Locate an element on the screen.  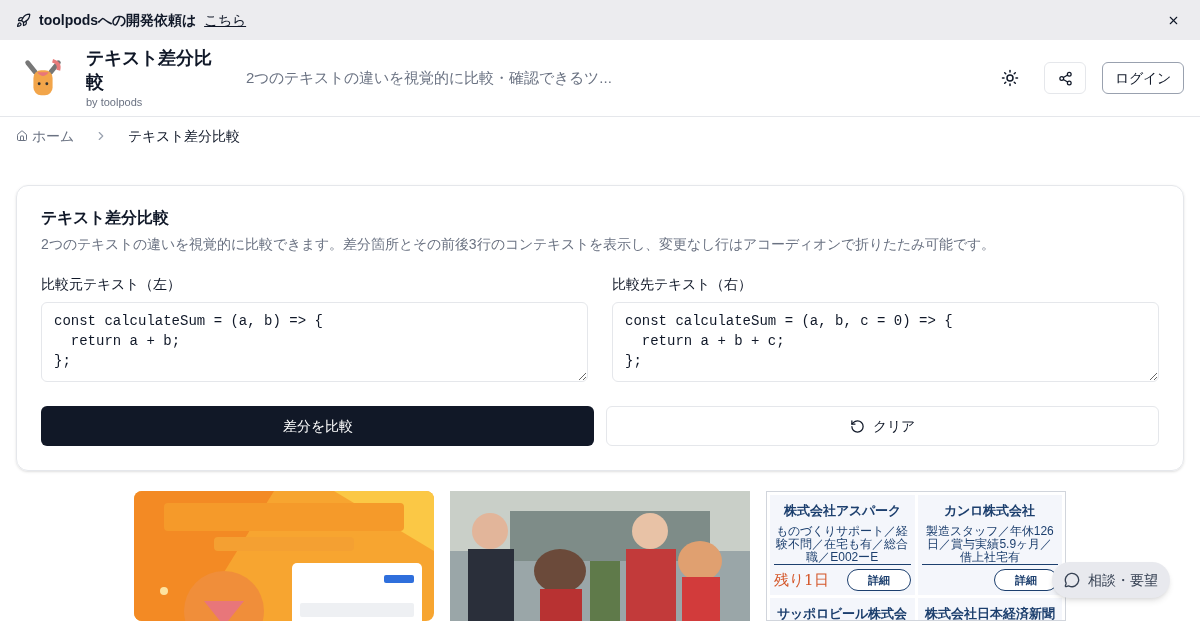
byline: by toolpods is located at coordinates (115, 102).